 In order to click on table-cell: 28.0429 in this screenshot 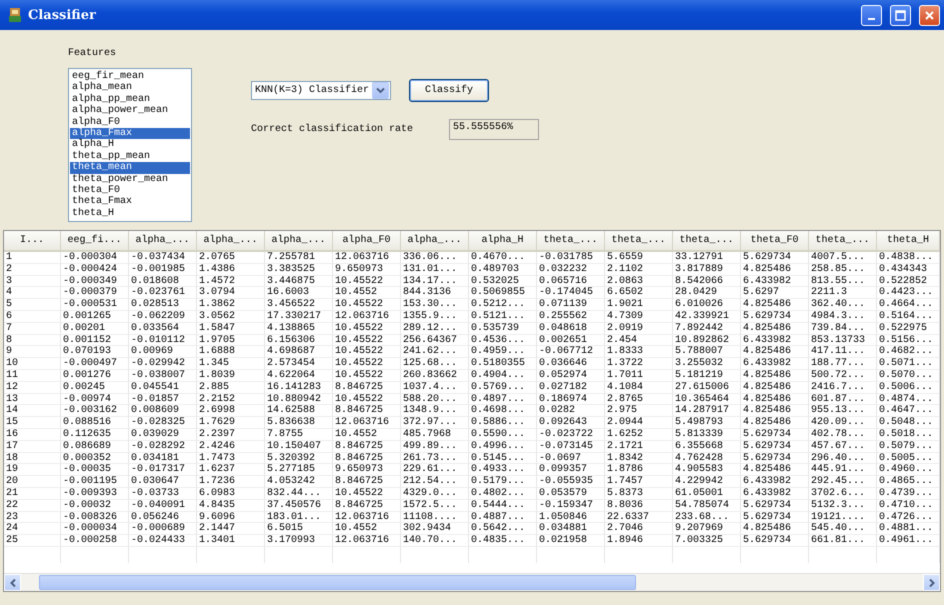, I will do `click(707, 293)`.